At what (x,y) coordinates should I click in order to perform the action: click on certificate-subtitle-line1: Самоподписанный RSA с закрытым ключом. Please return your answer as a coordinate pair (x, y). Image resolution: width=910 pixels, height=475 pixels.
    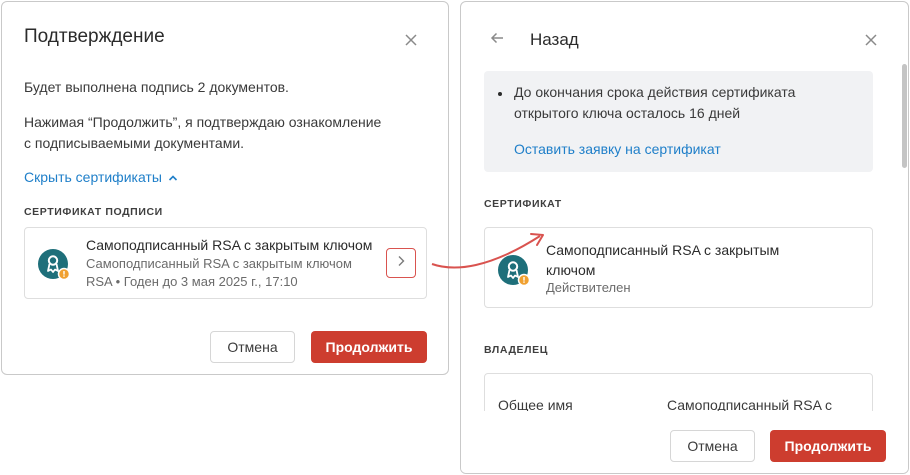
    Looking at the image, I should click on (219, 263).